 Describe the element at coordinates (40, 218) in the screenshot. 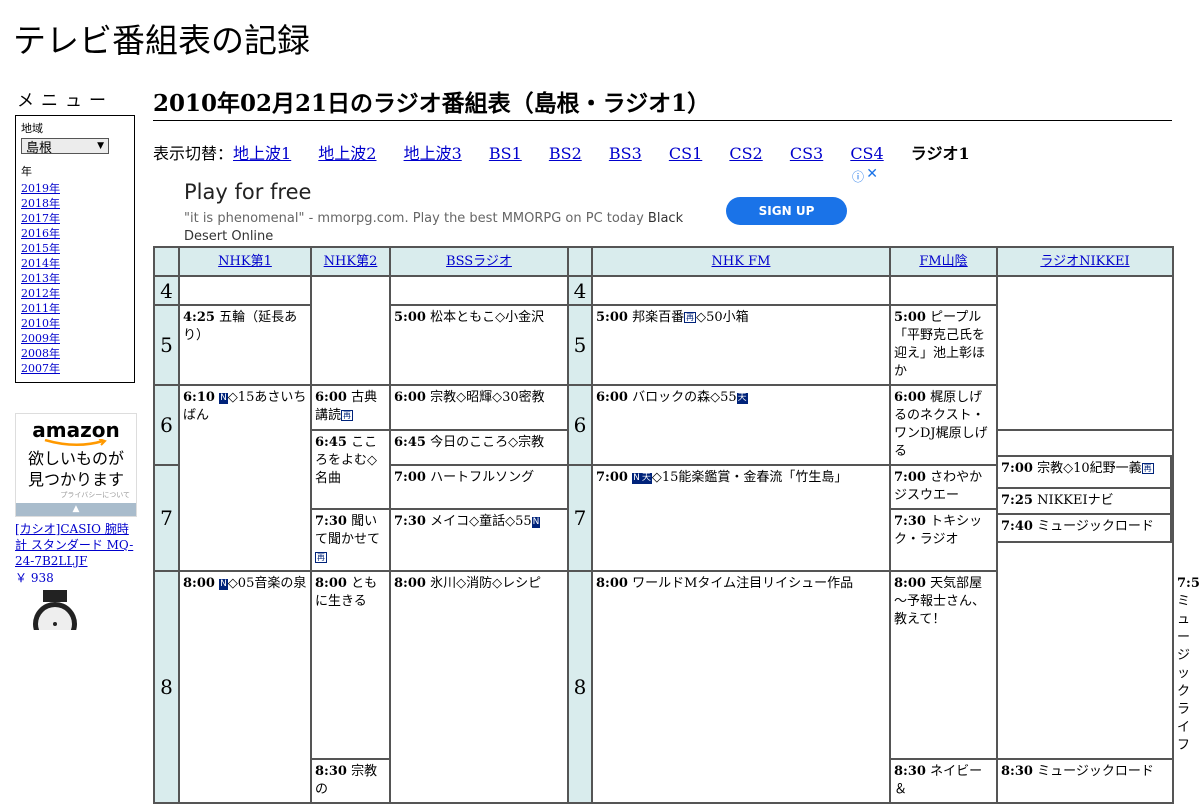

I see `year-link-2017: 2017年` at that location.